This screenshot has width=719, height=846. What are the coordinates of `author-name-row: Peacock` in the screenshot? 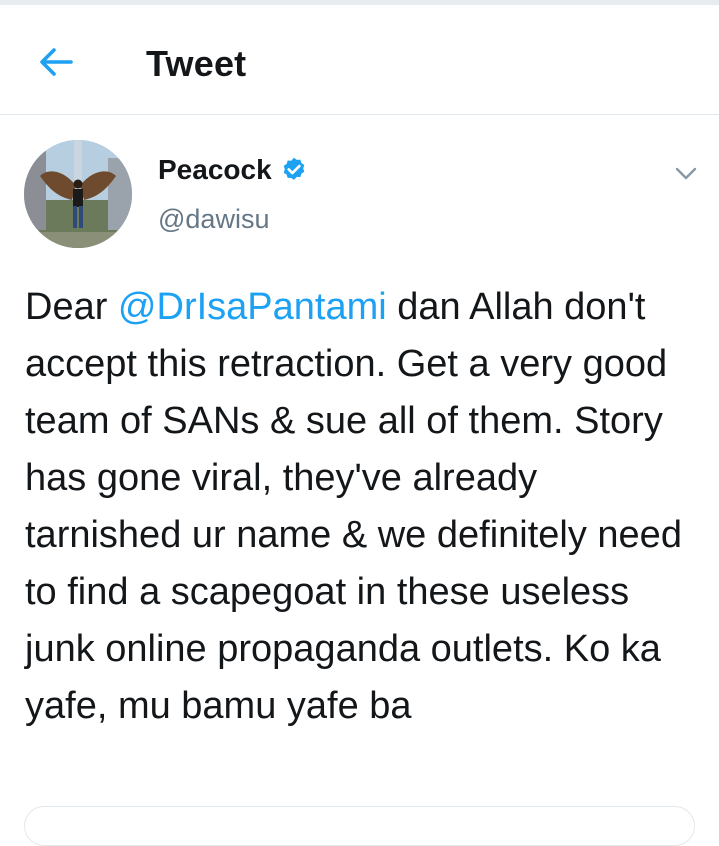 It's located at (233, 170).